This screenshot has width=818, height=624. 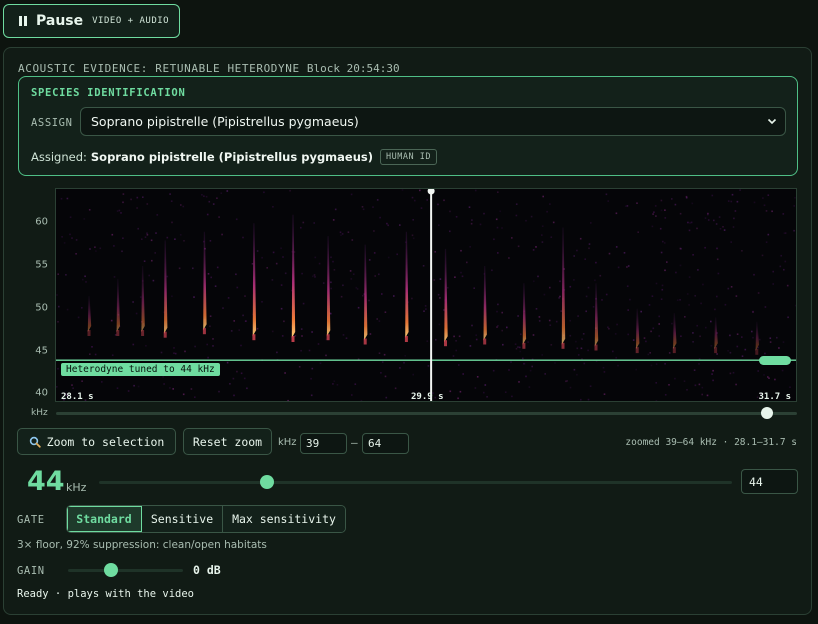 What do you see at coordinates (104, 519) in the screenshot?
I see `gate-option-standard: Standard` at bounding box center [104, 519].